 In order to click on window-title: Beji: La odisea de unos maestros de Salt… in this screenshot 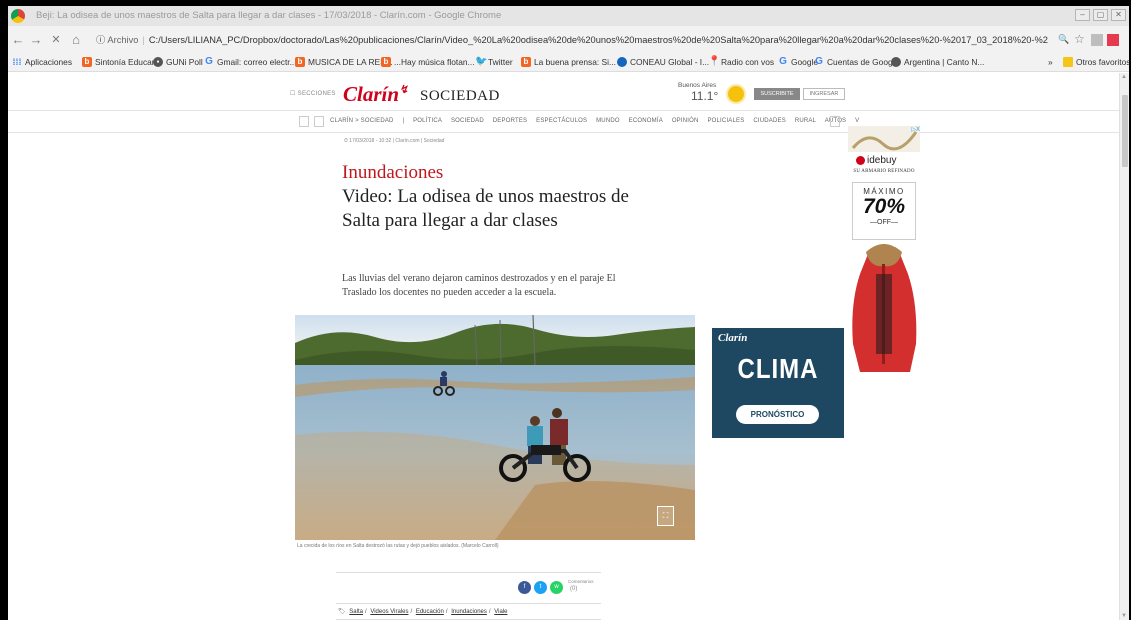, I will do `click(269, 15)`.